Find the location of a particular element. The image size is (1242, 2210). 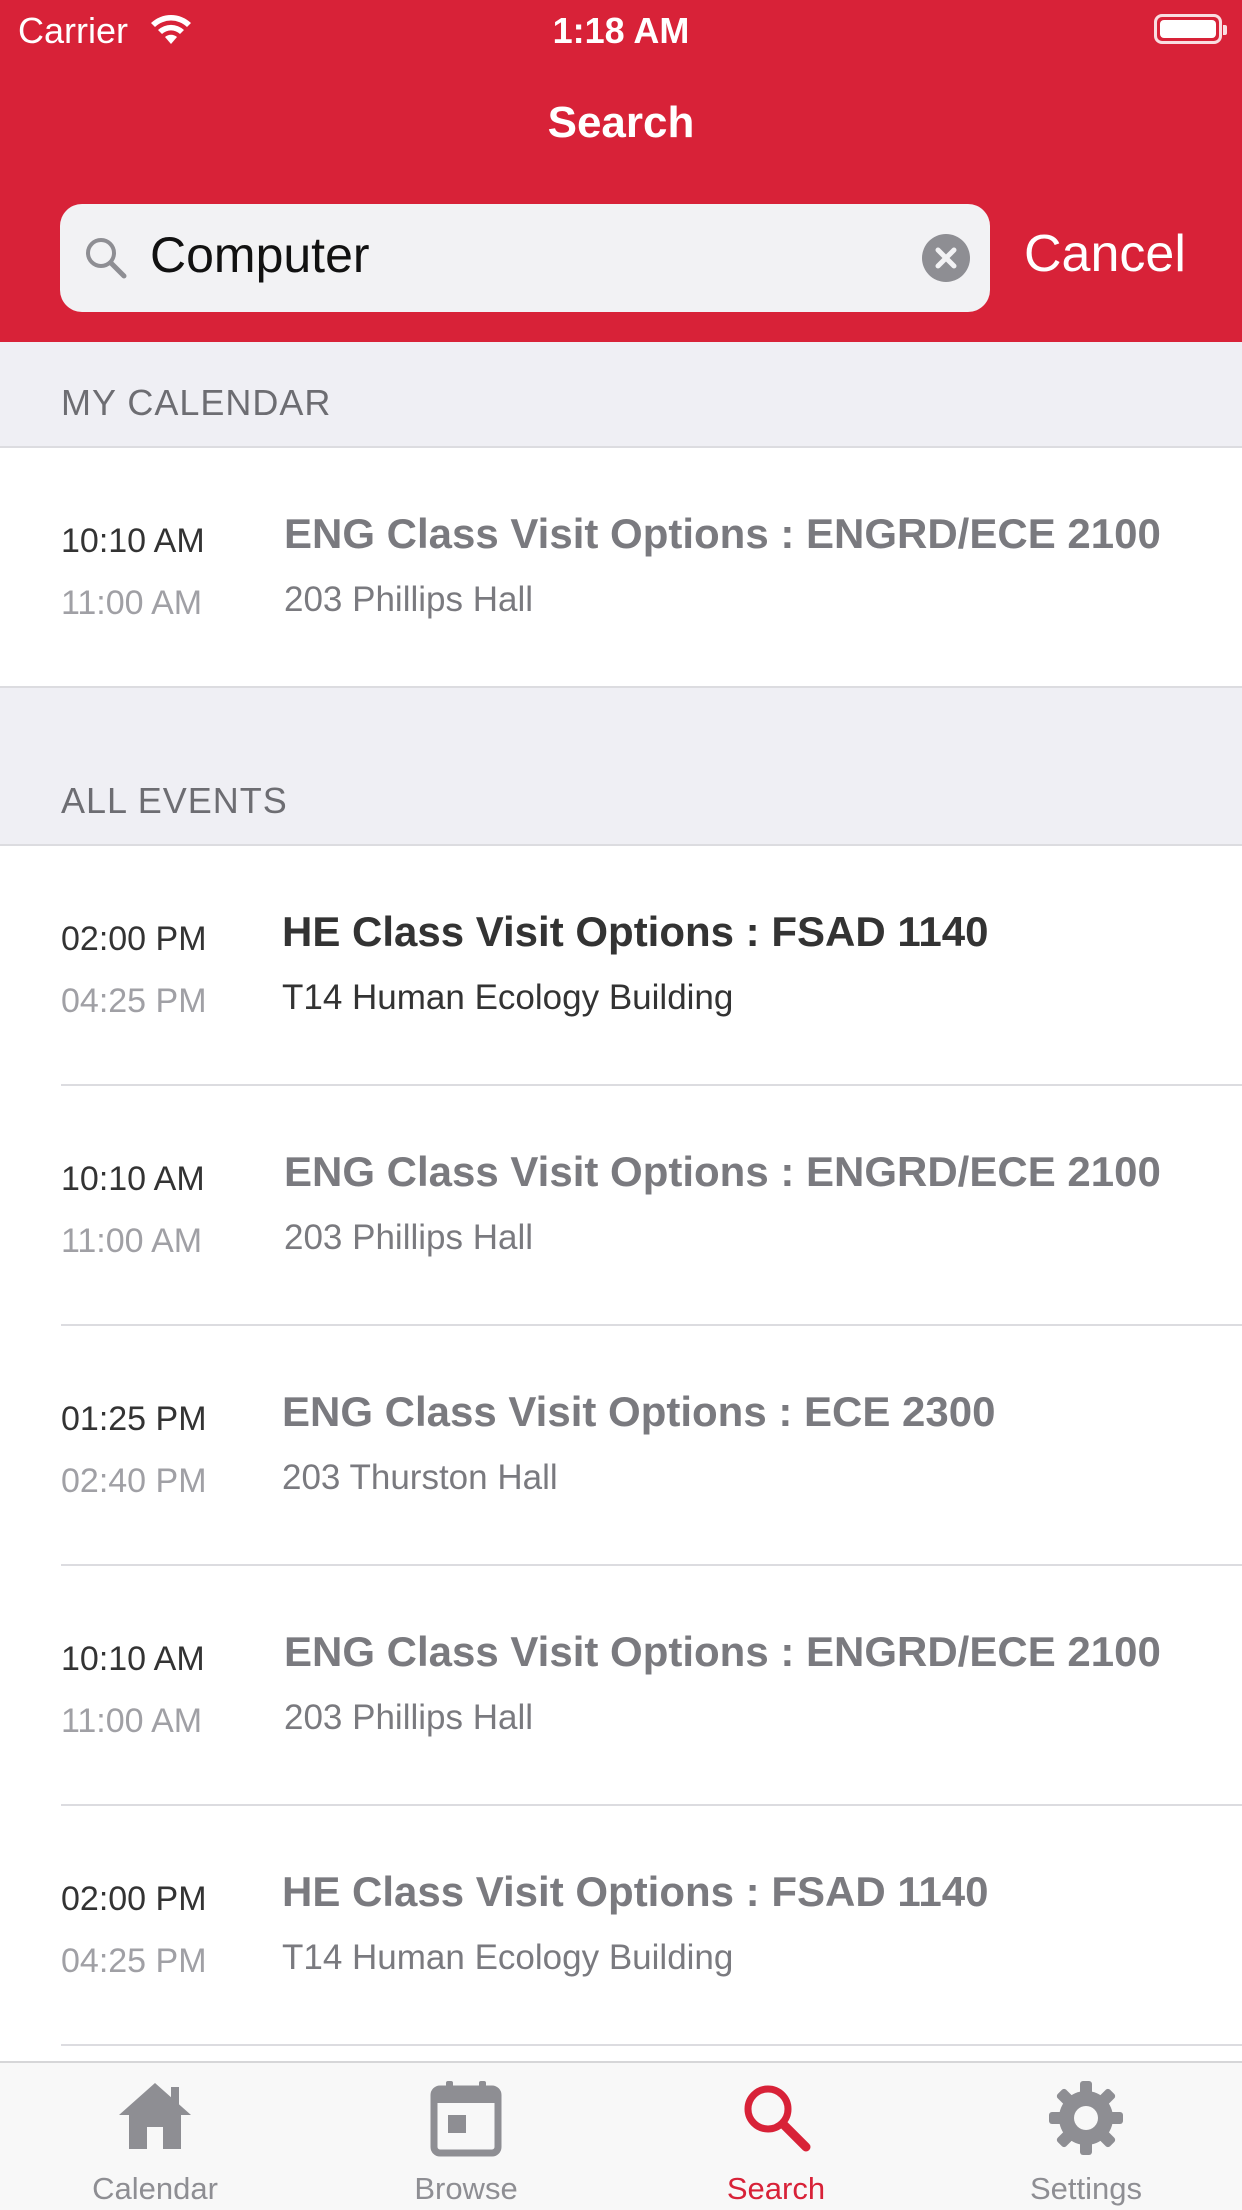

tab-browse: Browse is located at coordinates (466, 2136).